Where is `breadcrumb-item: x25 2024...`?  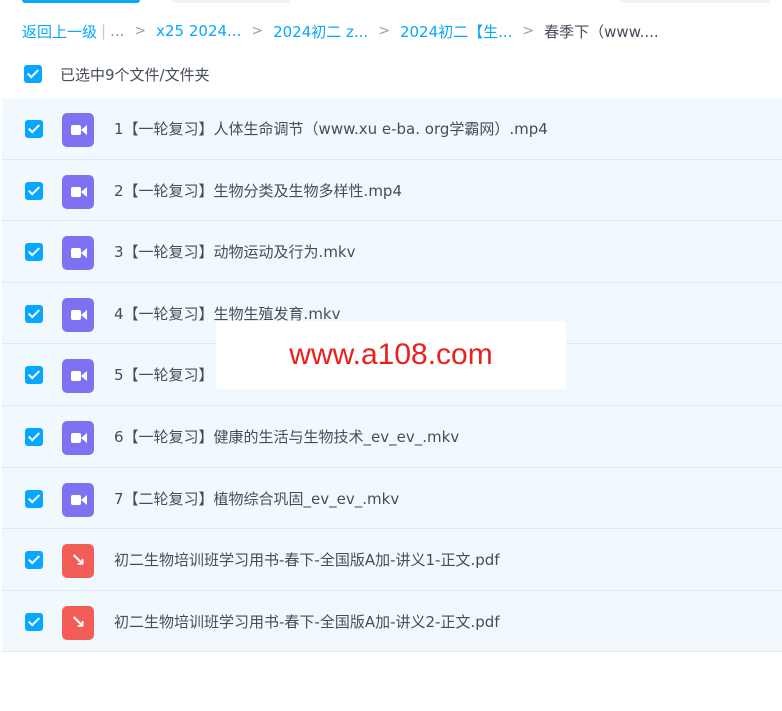 breadcrumb-item: x25 2024... is located at coordinates (198, 31).